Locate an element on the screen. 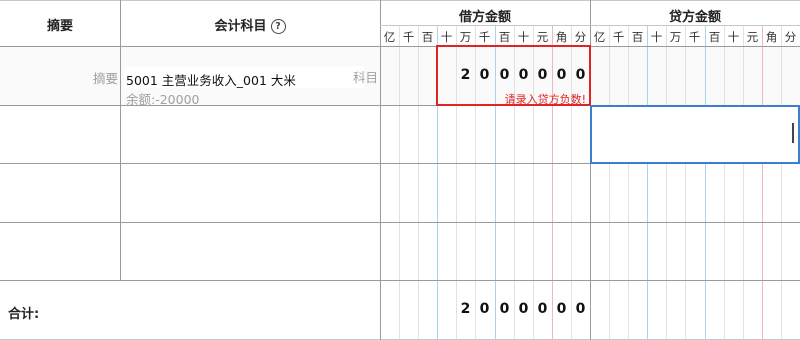 The height and width of the screenshot is (340, 800). credit-unit-label: 亿 is located at coordinates (599, 37).